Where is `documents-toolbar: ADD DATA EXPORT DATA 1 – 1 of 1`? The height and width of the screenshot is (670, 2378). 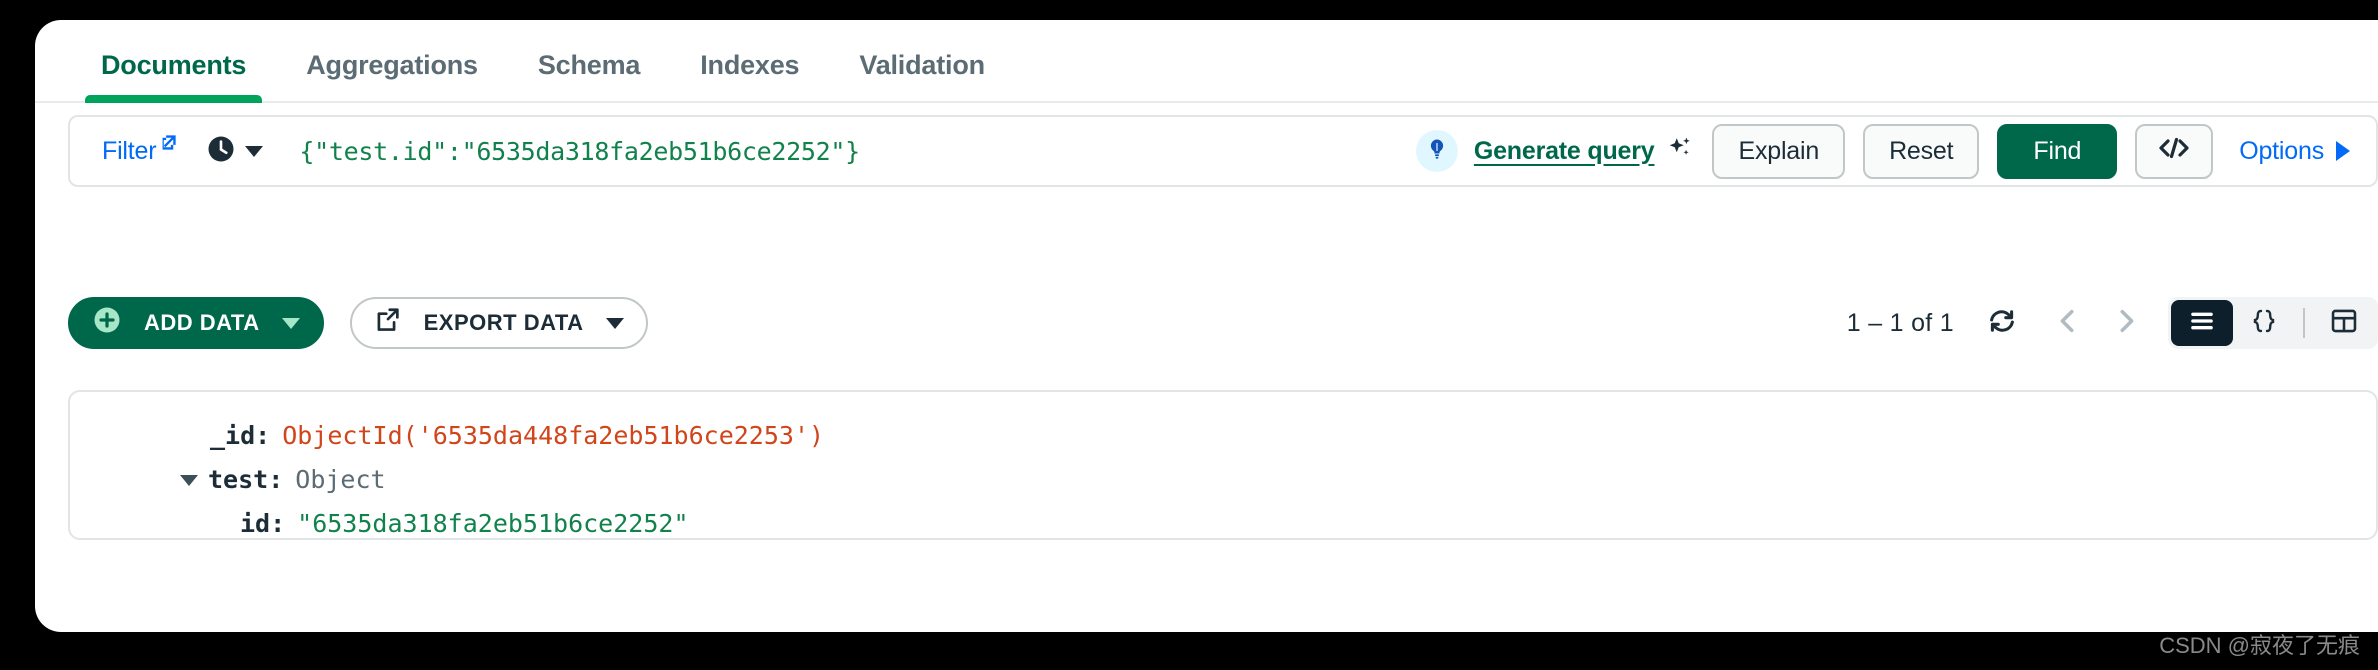 documents-toolbar: ADD DATA EXPORT DATA 1 – 1 of 1 is located at coordinates (1223, 323).